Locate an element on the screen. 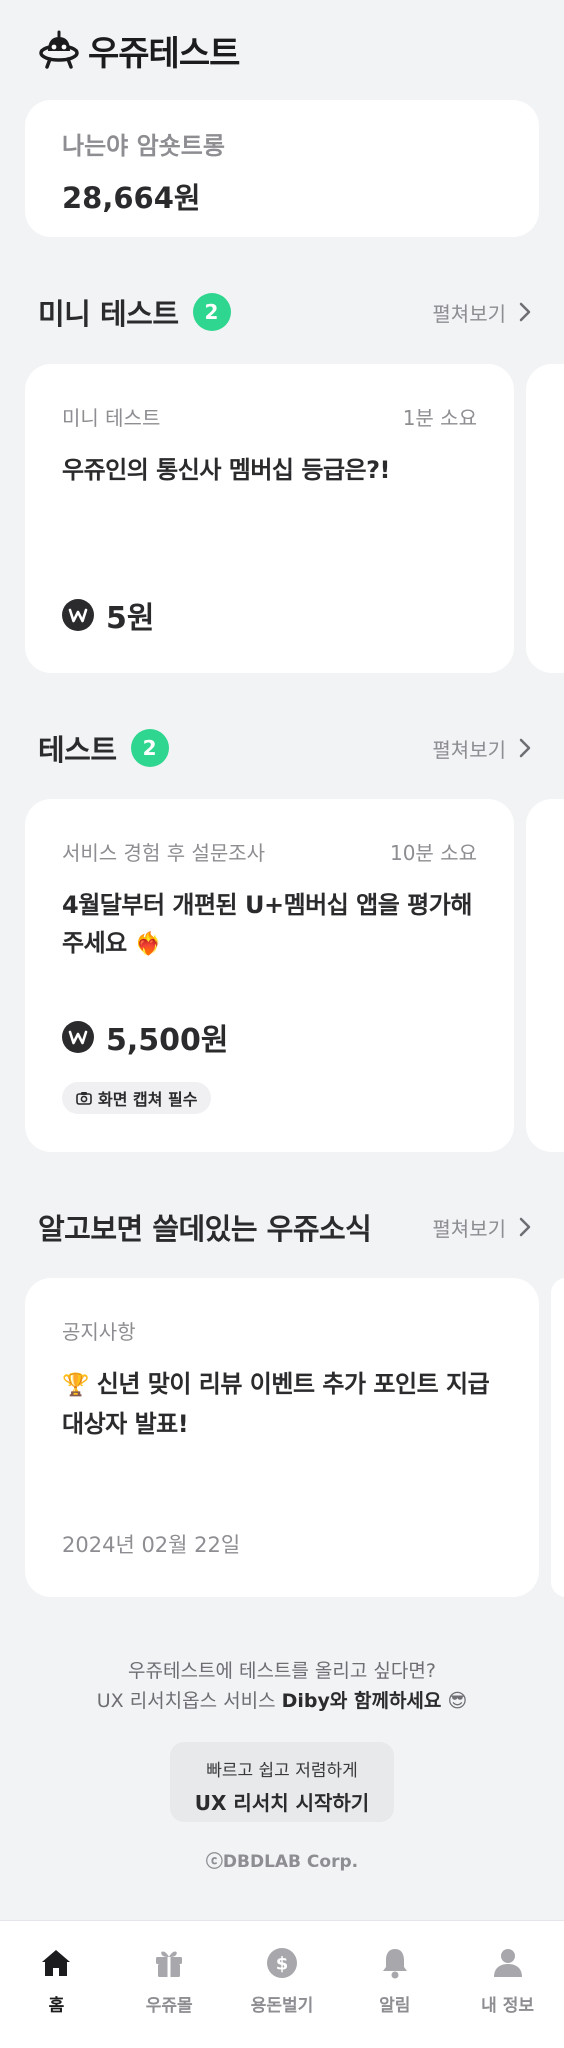 The height and width of the screenshot is (2048, 564). reward: 5,500원 is located at coordinates (145, 1037).